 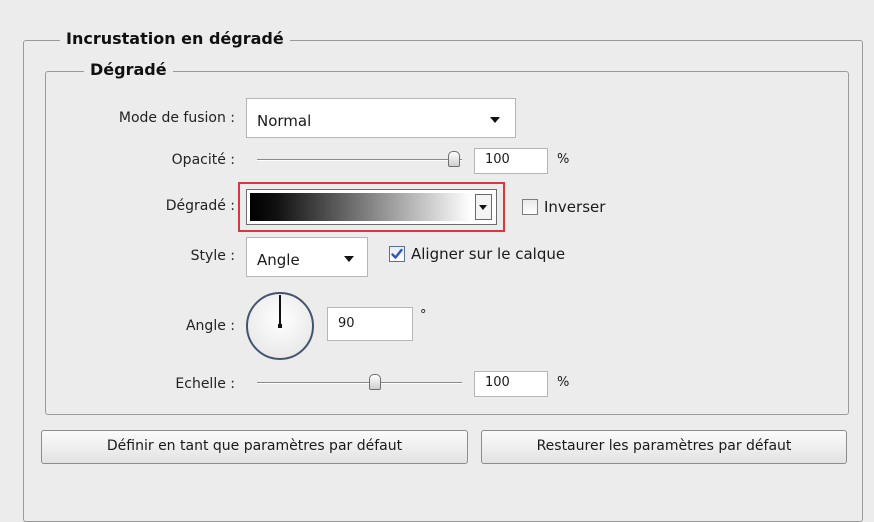 What do you see at coordinates (423, 315) in the screenshot?
I see `angle-unit: °` at bounding box center [423, 315].